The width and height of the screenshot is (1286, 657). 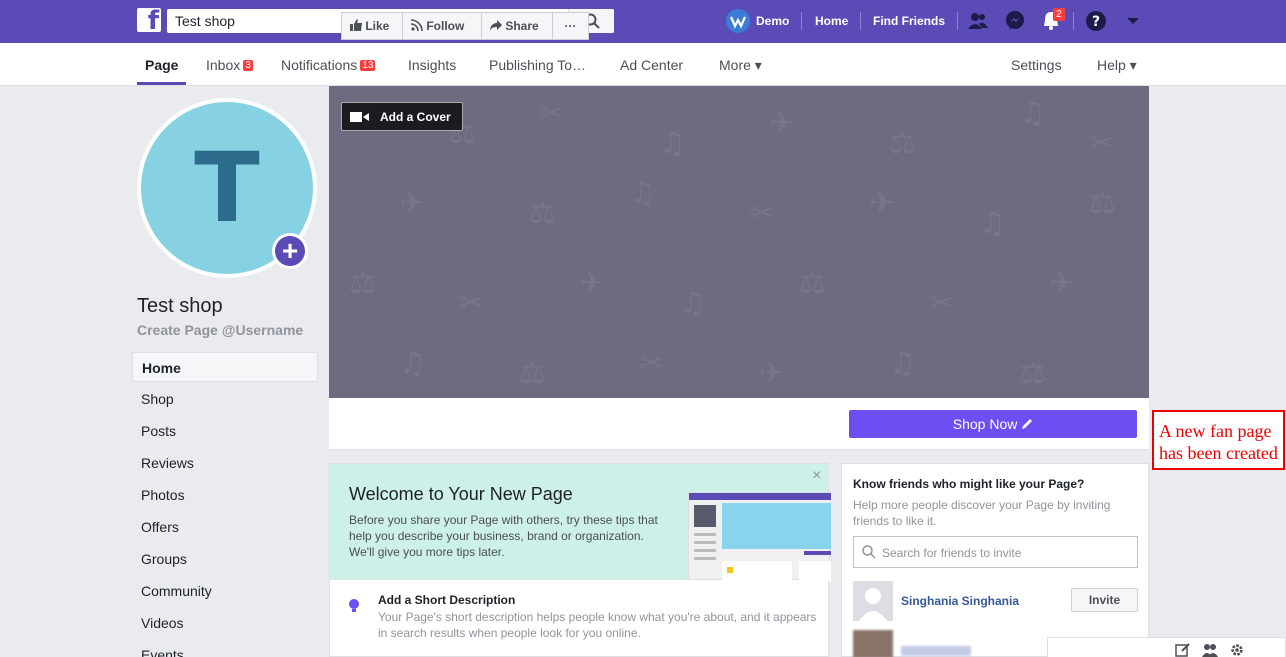 What do you see at coordinates (993, 424) in the screenshot?
I see `shop-now-button: Shop Now` at bounding box center [993, 424].